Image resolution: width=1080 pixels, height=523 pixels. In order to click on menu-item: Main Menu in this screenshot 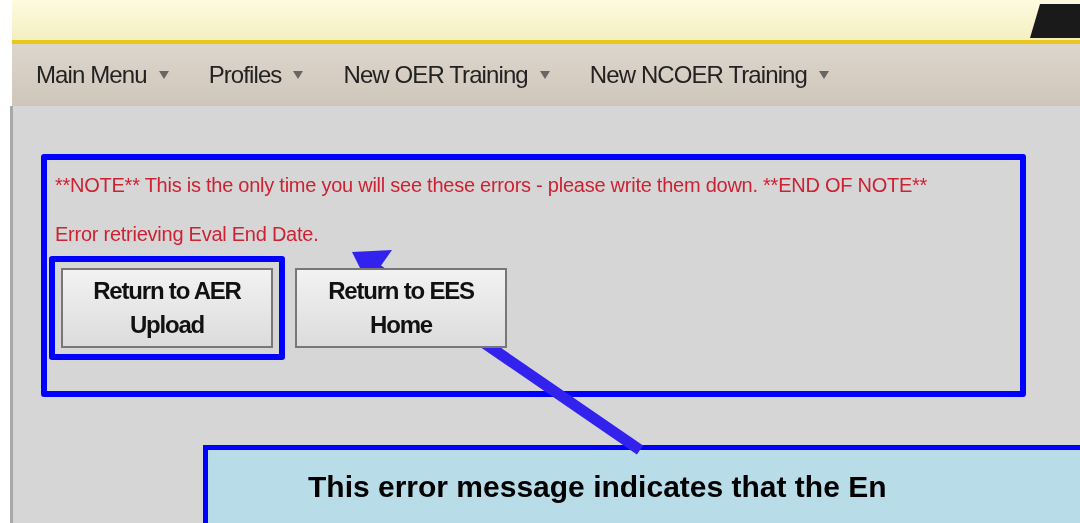, I will do `click(115, 75)`.